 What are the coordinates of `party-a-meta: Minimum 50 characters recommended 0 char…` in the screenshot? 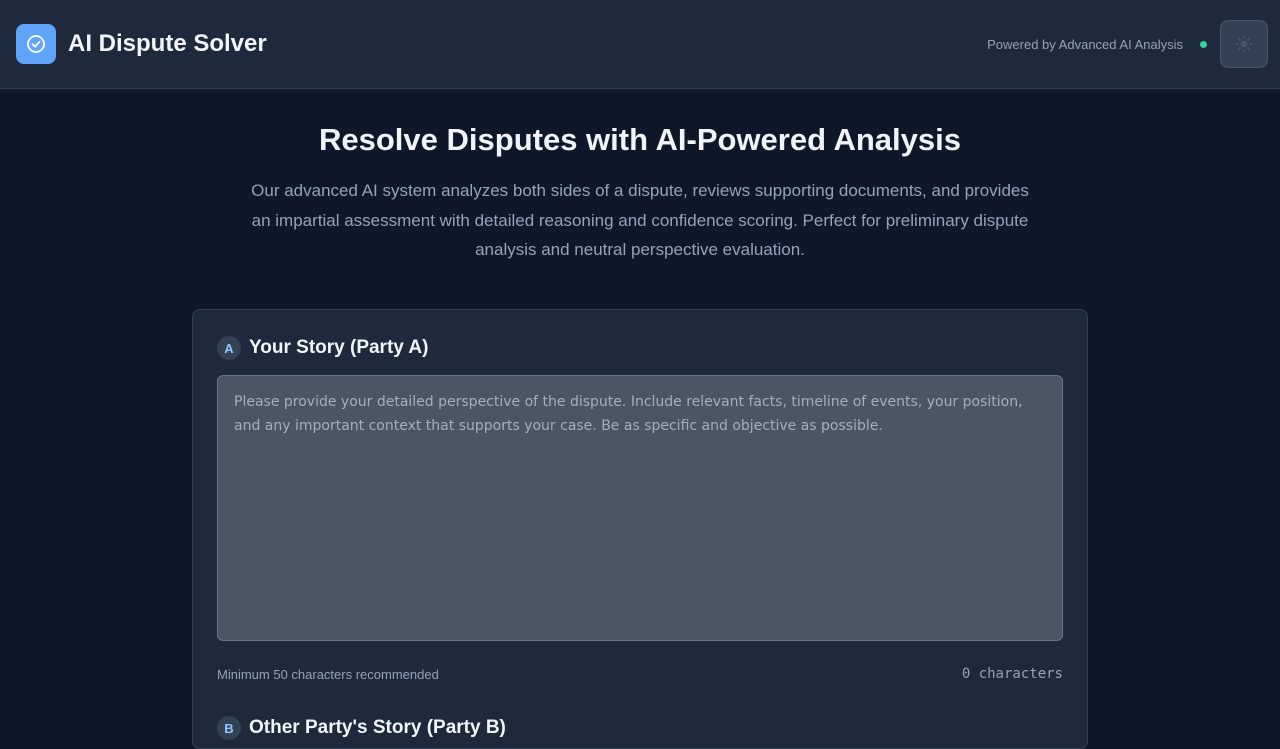 It's located at (640, 674).